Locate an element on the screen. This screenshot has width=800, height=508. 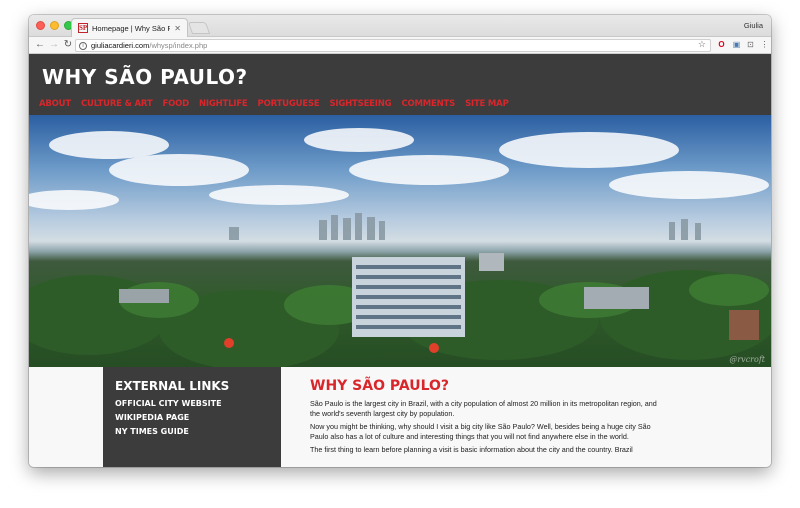
profile-name: Giulia is located at coordinates (753, 25).